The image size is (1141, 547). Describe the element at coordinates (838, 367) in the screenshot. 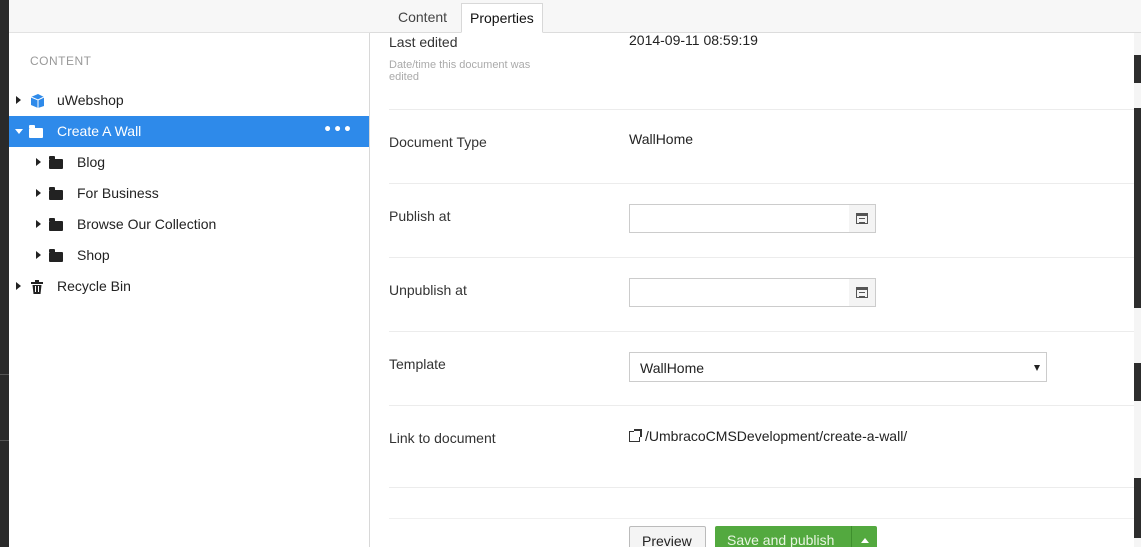

I see `template-select: WallHome` at that location.